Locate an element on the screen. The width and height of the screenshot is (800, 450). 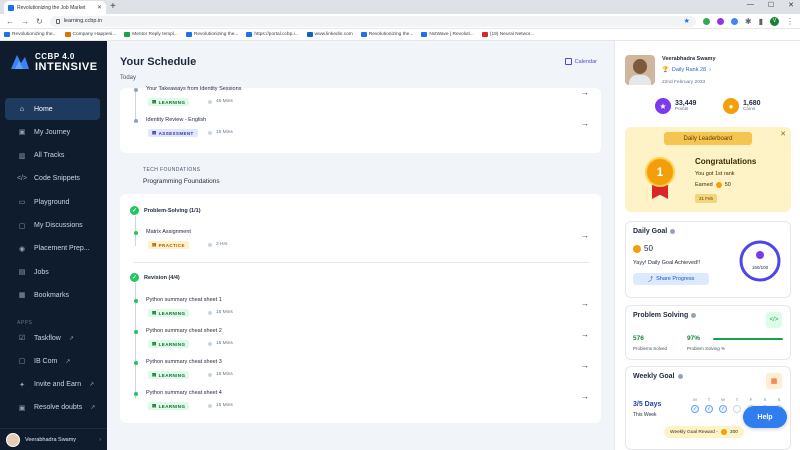
browser-tab: Revolutionizing the Job Market ✕ is located at coordinates (55, 7).